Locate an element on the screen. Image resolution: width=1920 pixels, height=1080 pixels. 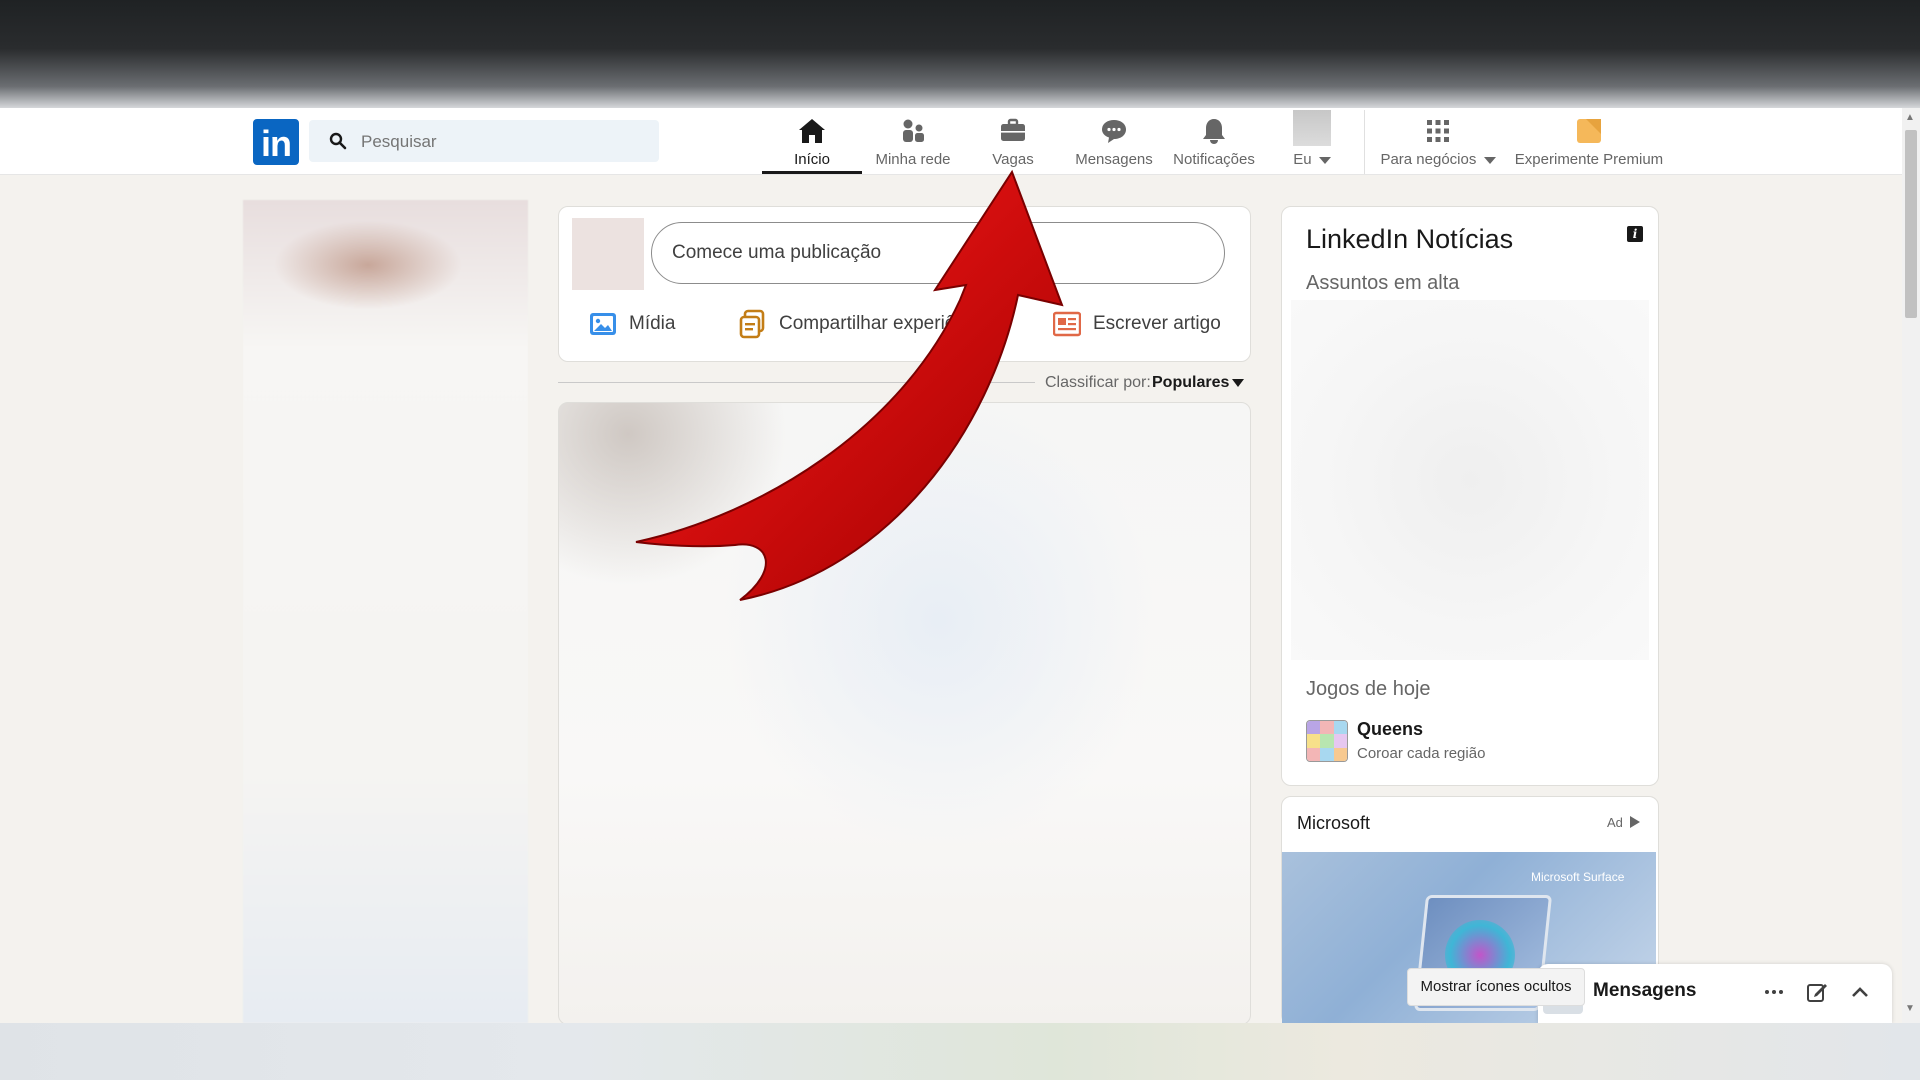
write-article-button: Escrever artigo is located at coordinates (1137, 324).